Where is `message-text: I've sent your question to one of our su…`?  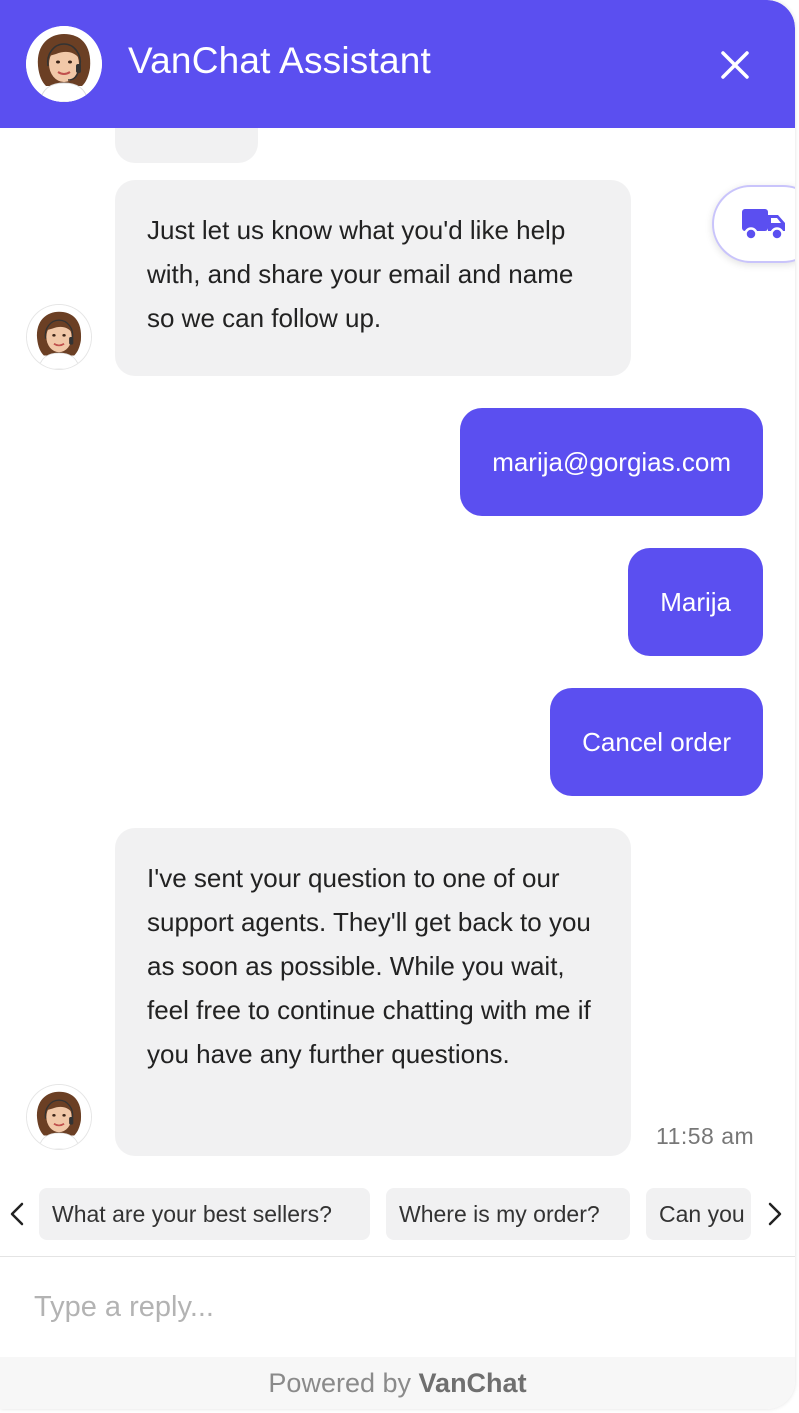
message-text: I've sent your question to one of our su… is located at coordinates (369, 966).